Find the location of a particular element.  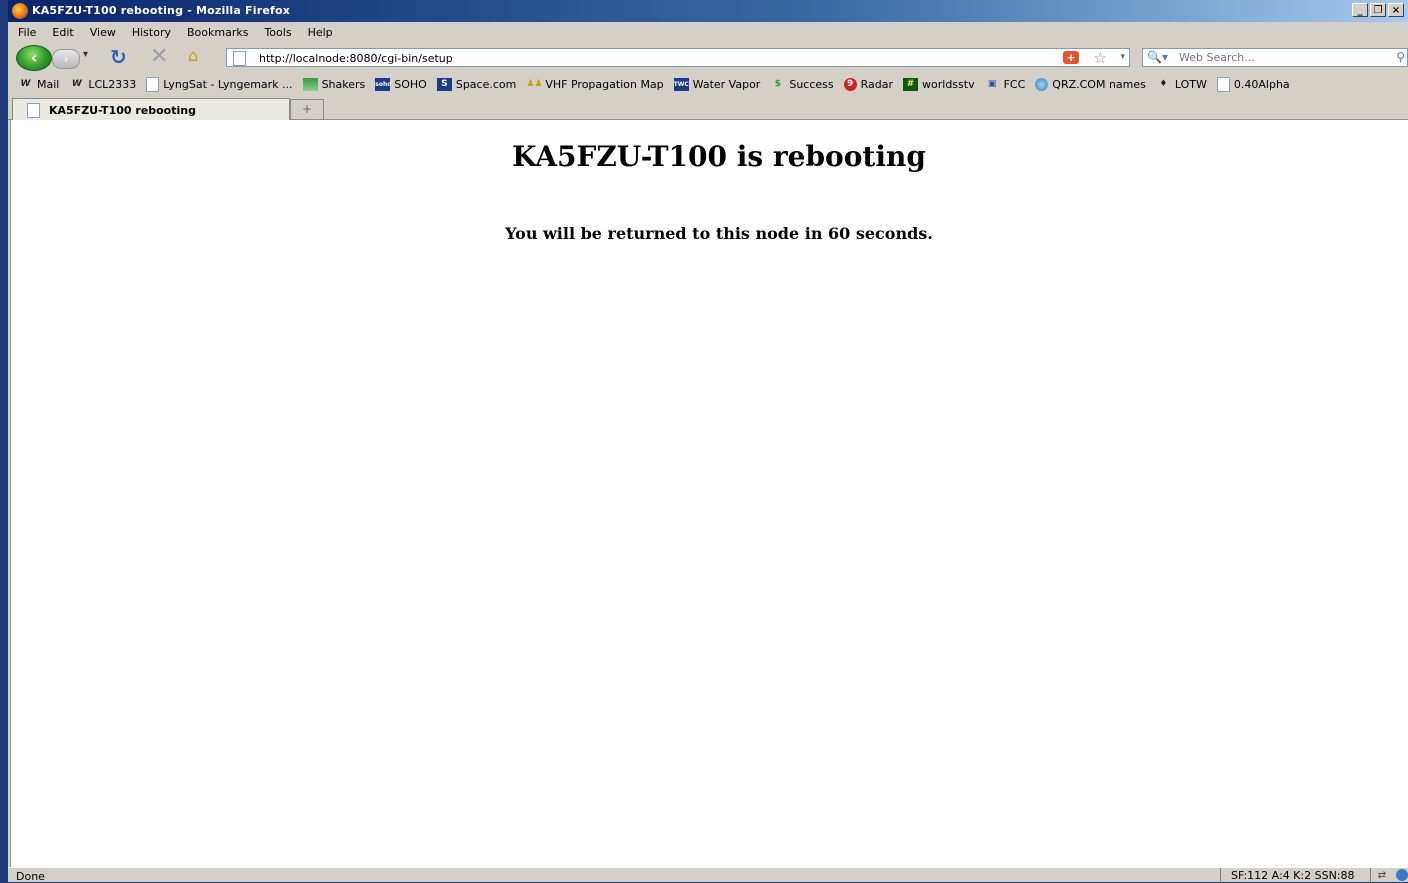

diamond-icon: ♦ is located at coordinates (1163, 83).